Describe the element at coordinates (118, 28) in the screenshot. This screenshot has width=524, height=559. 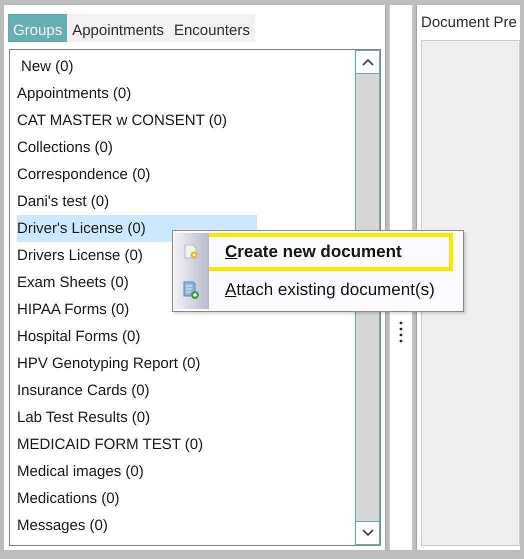
I see `tab: Appointments` at that location.